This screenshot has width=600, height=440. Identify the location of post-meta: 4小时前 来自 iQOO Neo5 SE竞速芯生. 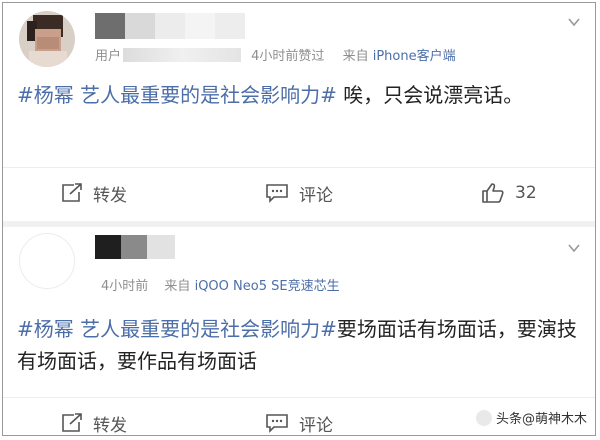
(220, 284).